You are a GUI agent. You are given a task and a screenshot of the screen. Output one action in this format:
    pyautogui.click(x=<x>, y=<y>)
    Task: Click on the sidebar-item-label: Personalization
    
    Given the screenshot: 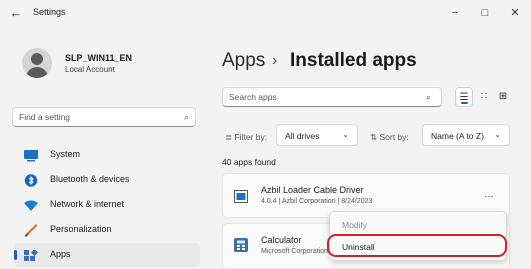 What is the action you would take?
    pyautogui.click(x=81, y=229)
    